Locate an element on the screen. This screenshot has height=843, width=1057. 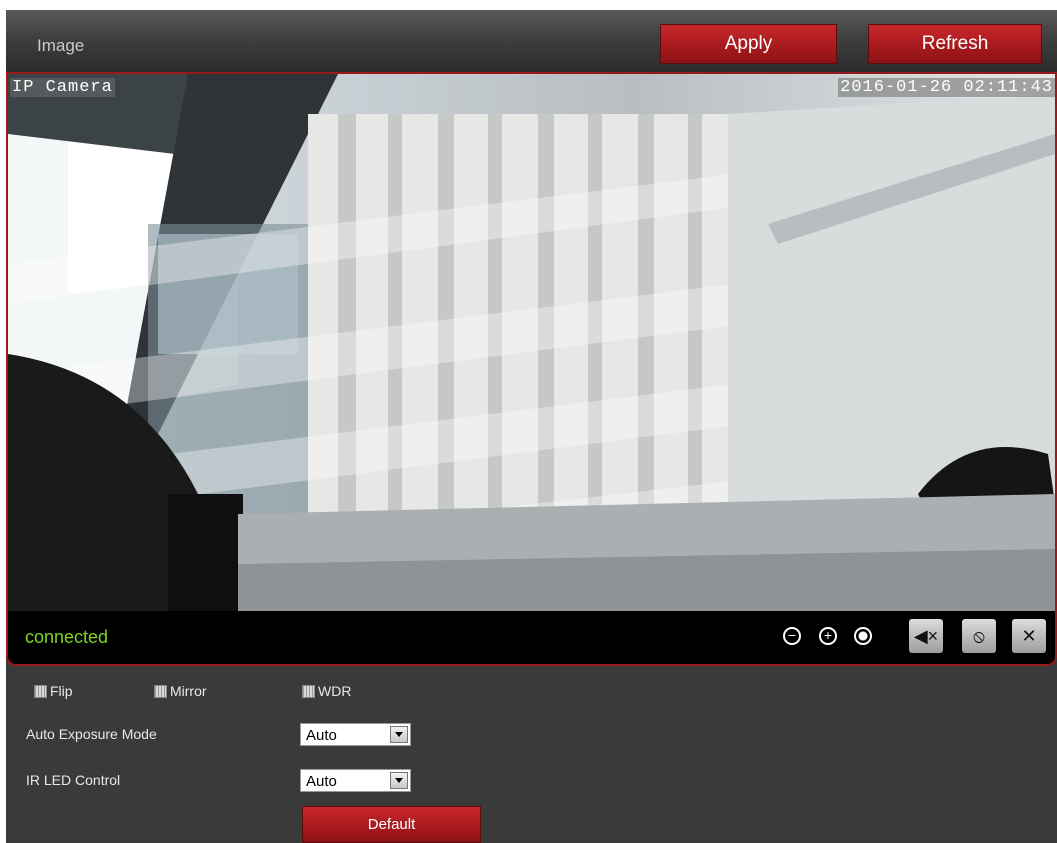
flip-checkbox: Flip is located at coordinates (53, 691).